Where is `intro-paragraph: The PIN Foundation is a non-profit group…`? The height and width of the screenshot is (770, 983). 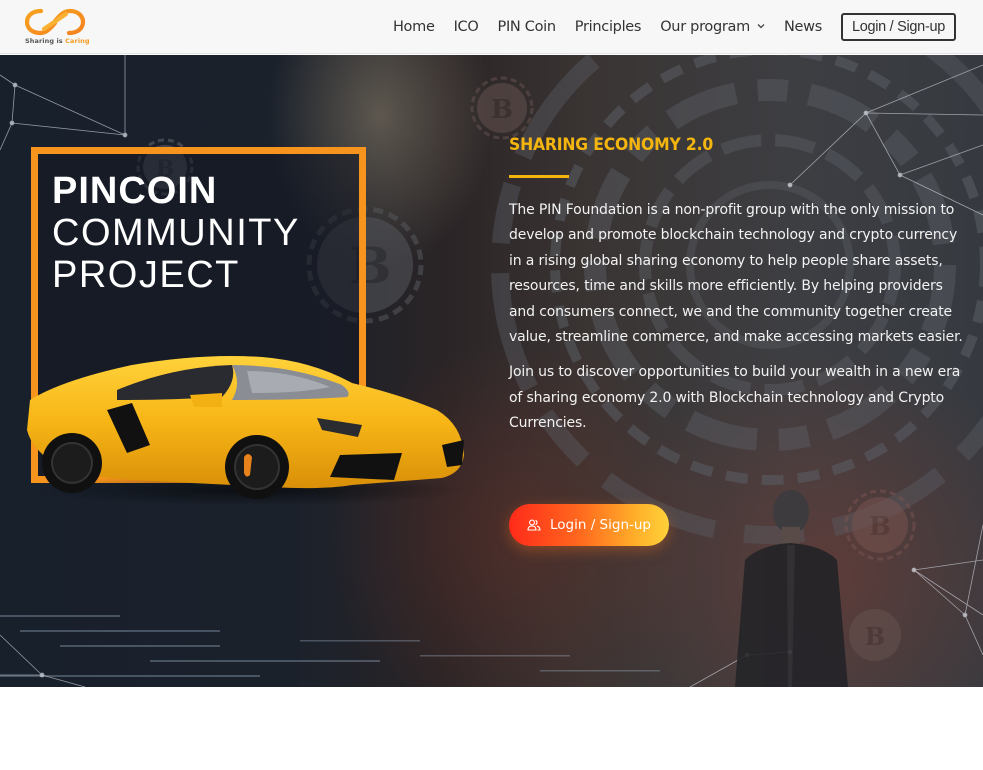
intro-paragraph: The PIN Foundation is a non-profit group… is located at coordinates (736, 274).